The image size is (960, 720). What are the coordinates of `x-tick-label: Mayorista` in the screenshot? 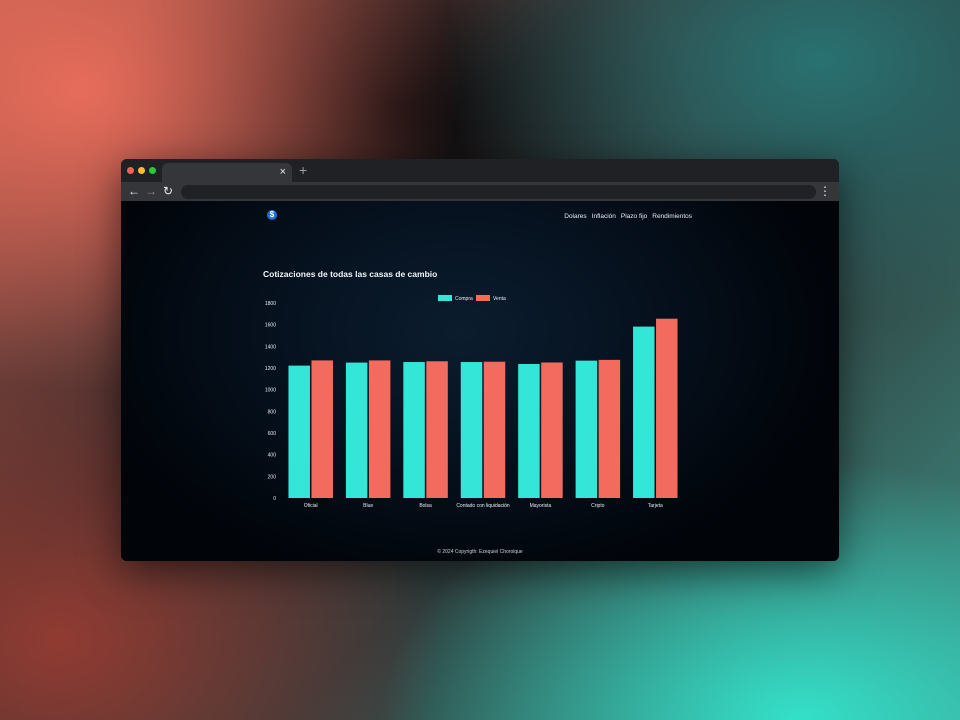 It's located at (541, 506).